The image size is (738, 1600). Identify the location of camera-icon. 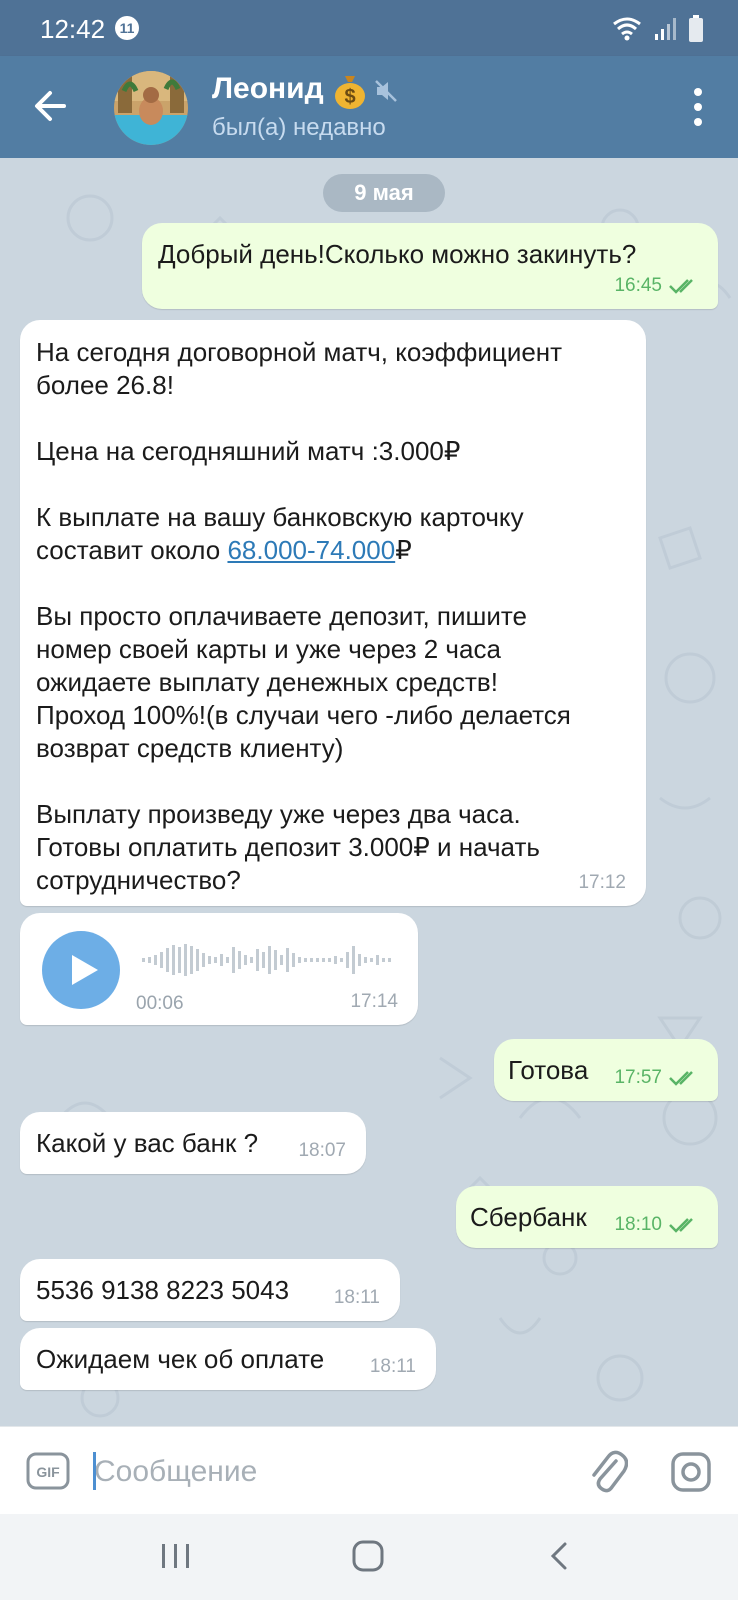
(691, 1472).